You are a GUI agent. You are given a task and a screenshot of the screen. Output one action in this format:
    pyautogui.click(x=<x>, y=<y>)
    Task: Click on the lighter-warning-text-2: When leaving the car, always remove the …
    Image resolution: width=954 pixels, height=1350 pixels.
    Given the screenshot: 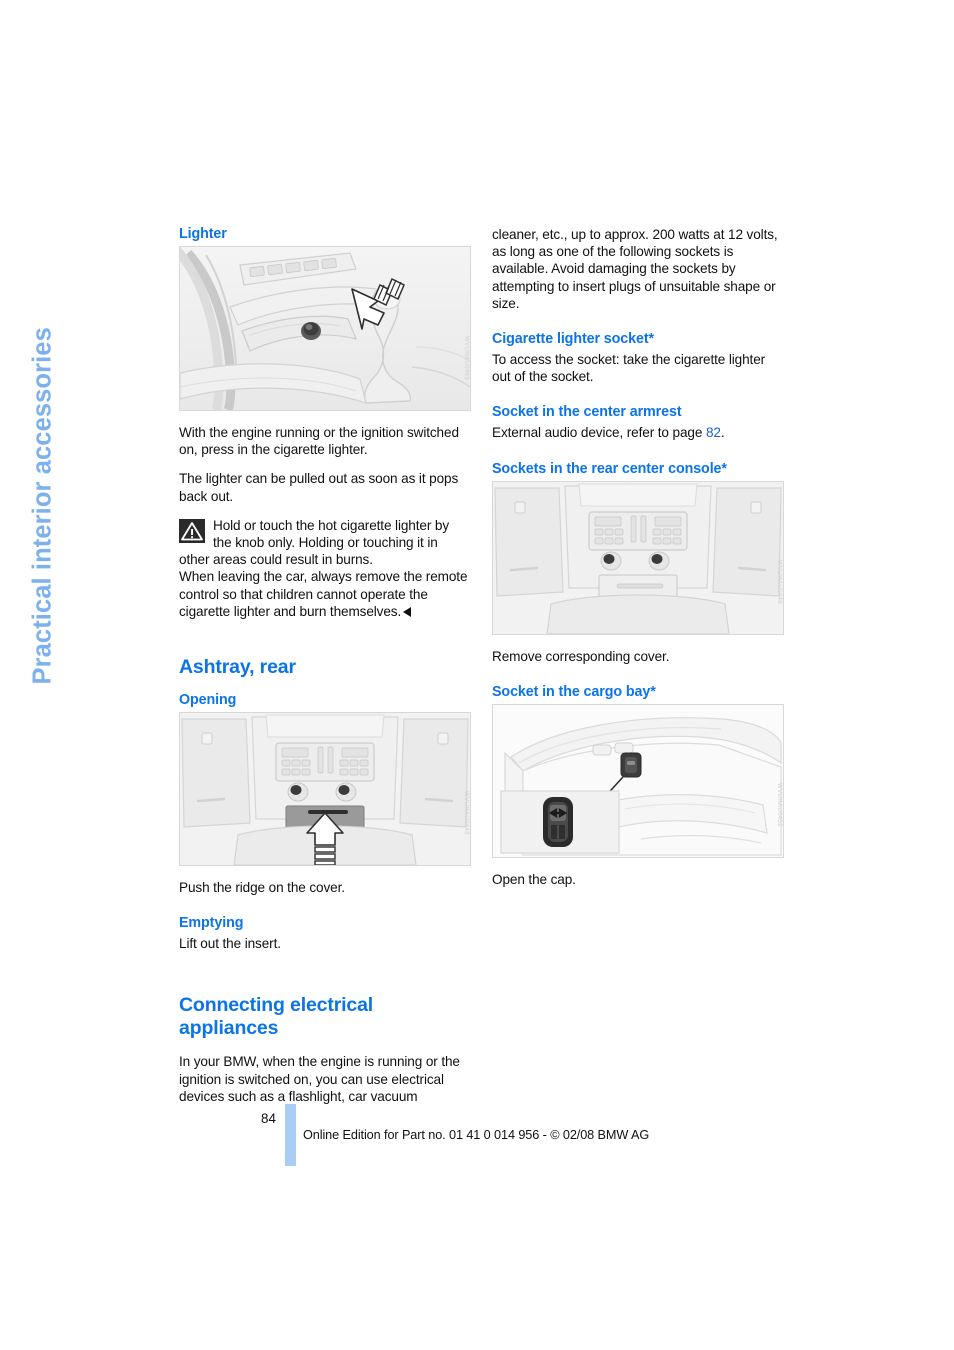 What is the action you would take?
    pyautogui.click(x=323, y=594)
    